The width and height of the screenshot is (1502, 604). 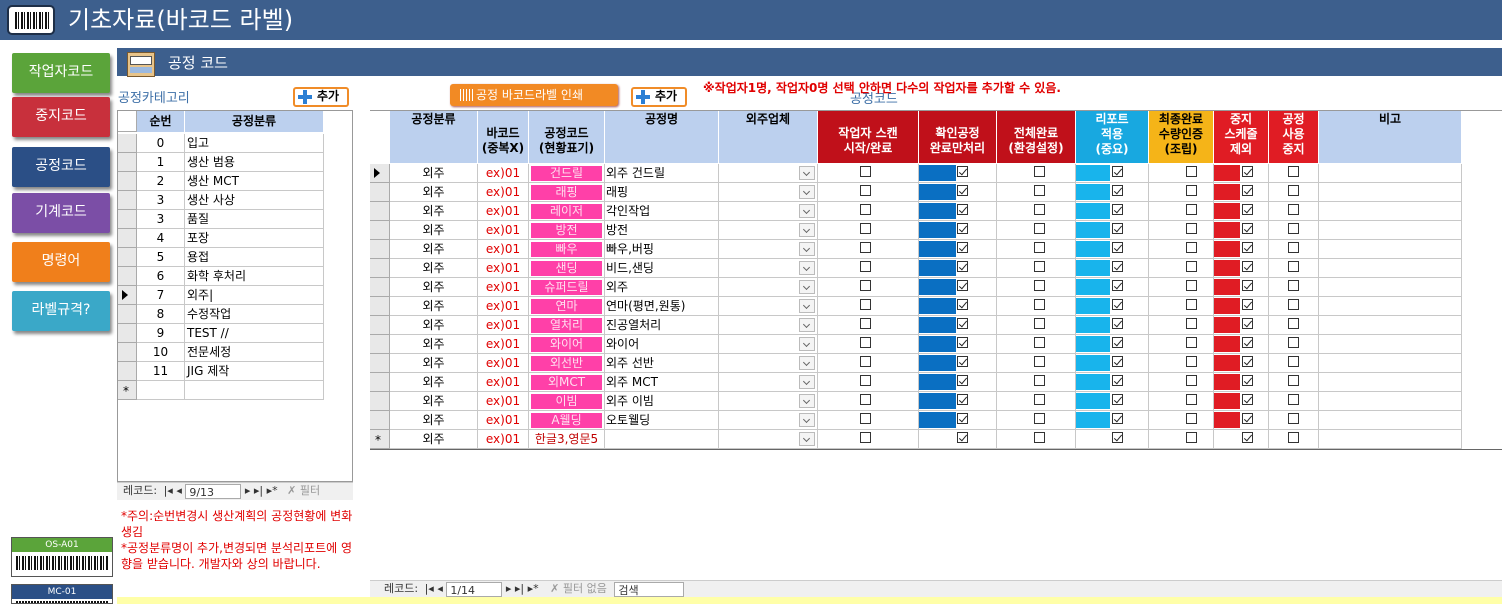 What do you see at coordinates (221, 390) in the screenshot?
I see `new-row: *` at bounding box center [221, 390].